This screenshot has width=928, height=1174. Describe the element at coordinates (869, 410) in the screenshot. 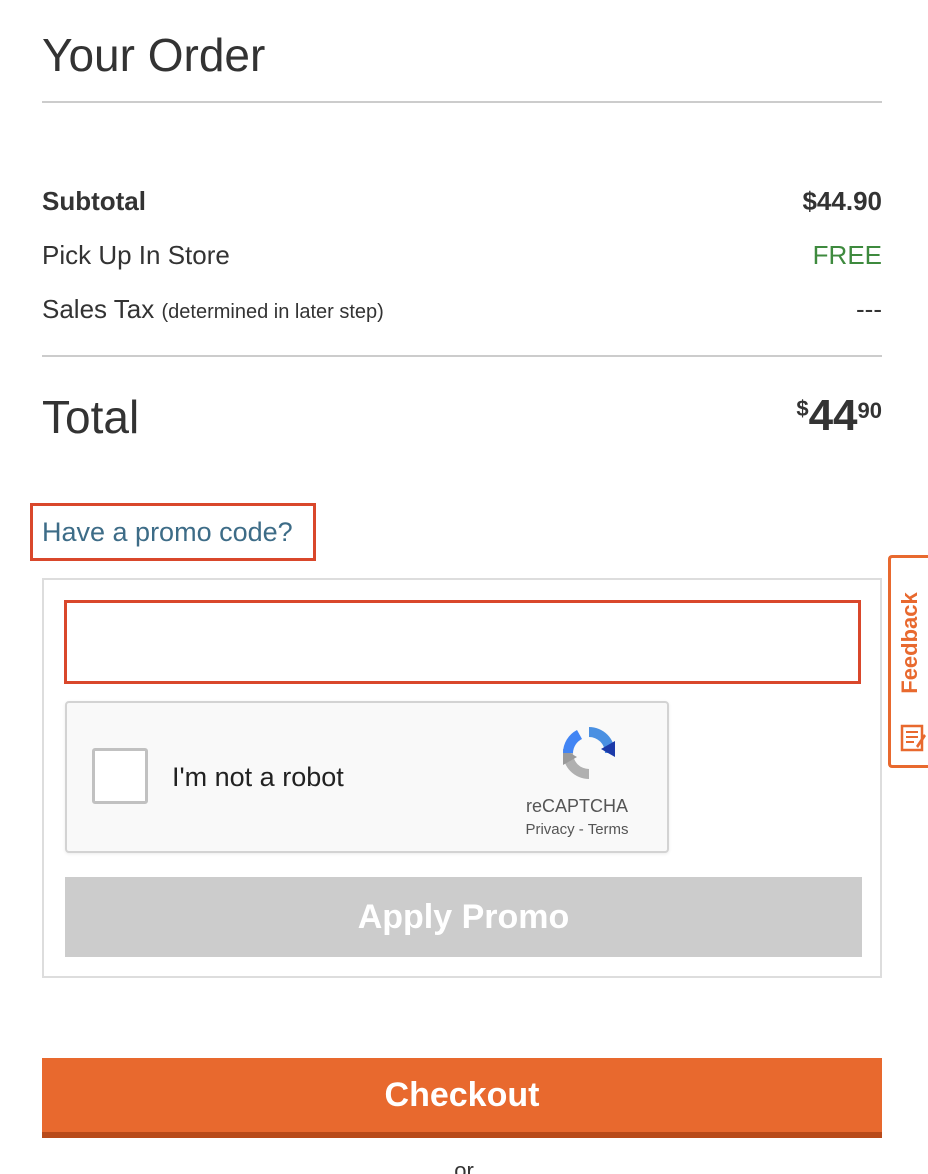

I see `total-cents: 90` at that location.